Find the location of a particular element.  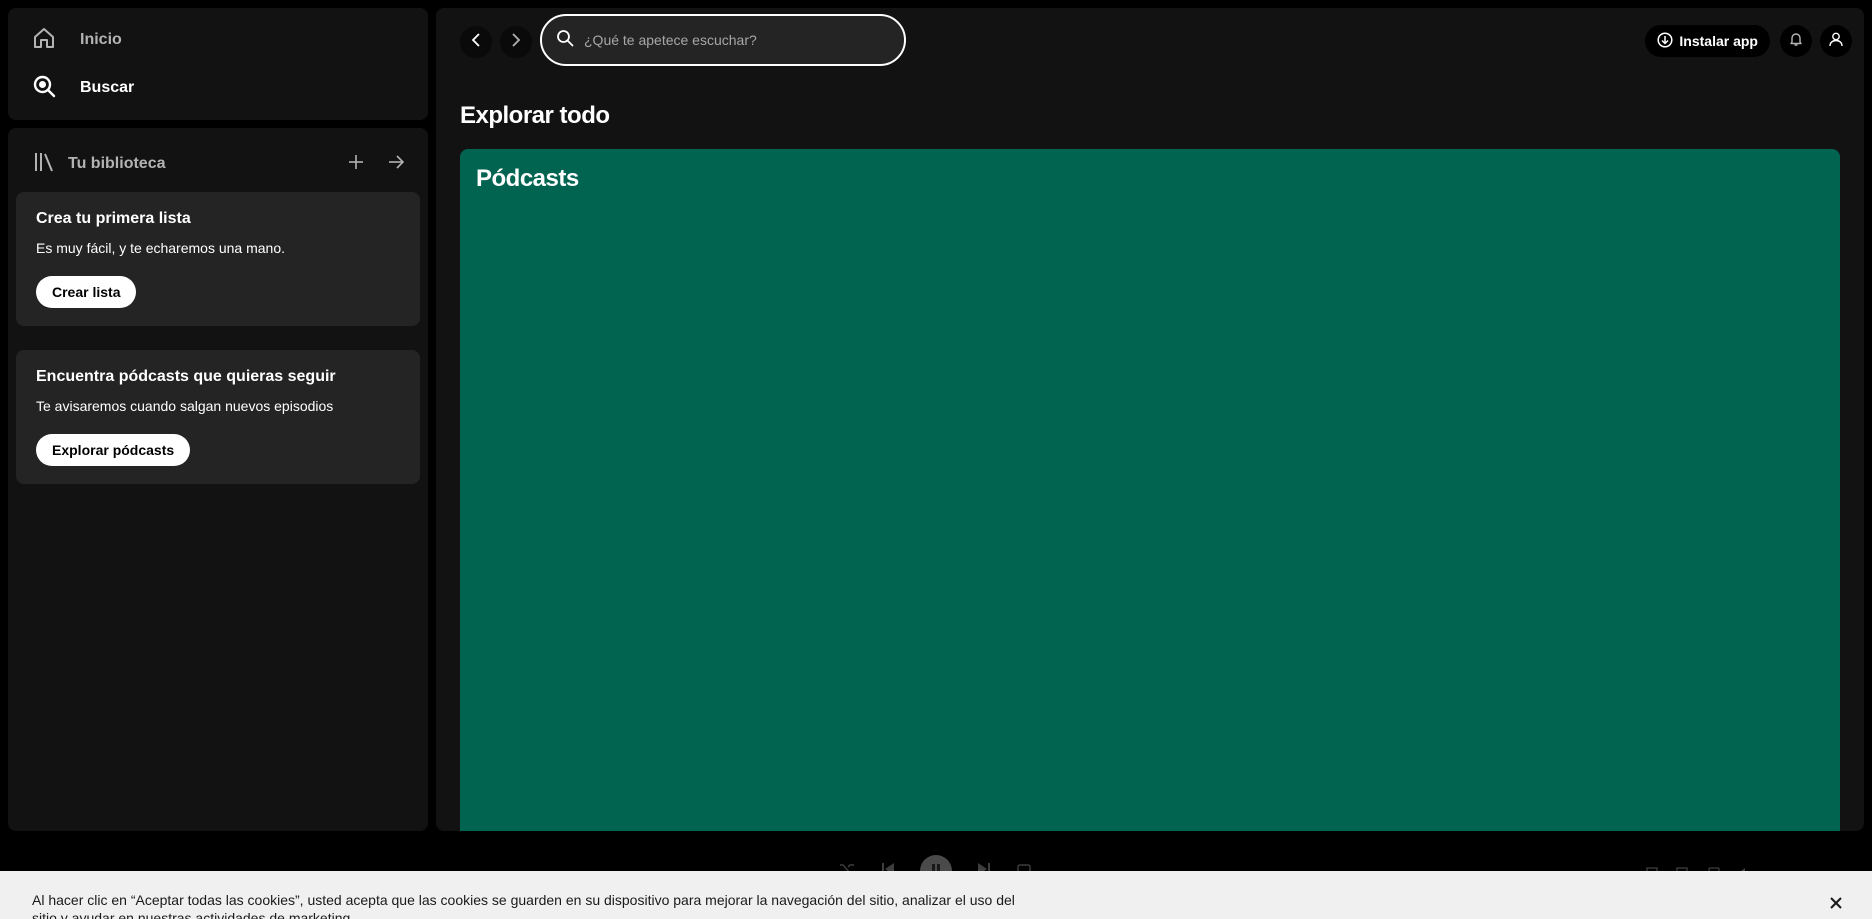

nav-search: Buscar is located at coordinates (222, 88).